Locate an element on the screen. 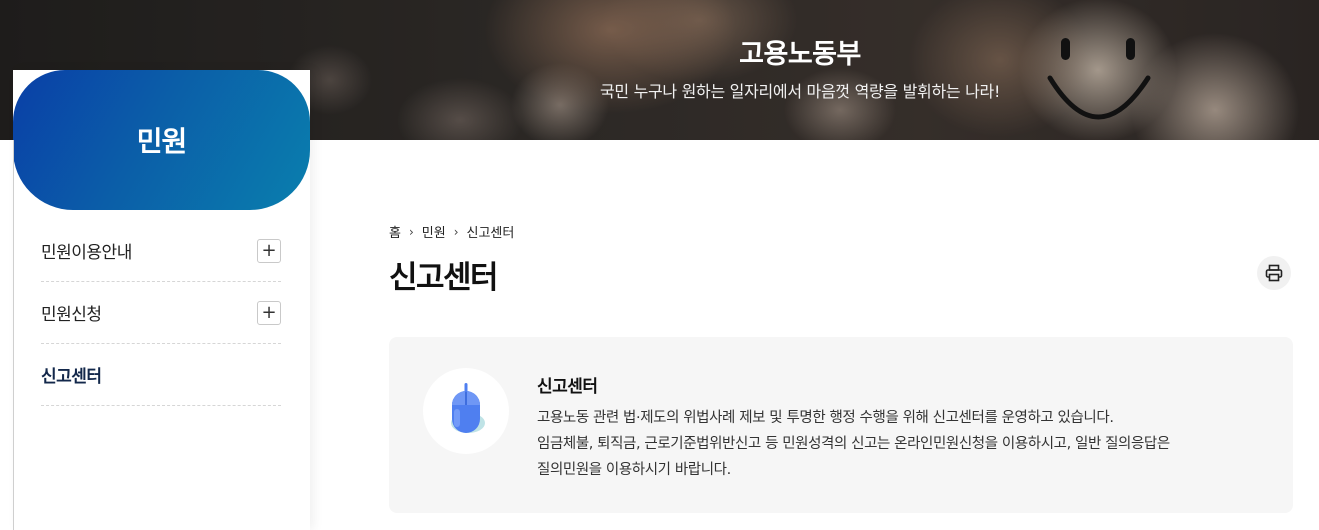  info-title: 신고센터 is located at coordinates (567, 387).